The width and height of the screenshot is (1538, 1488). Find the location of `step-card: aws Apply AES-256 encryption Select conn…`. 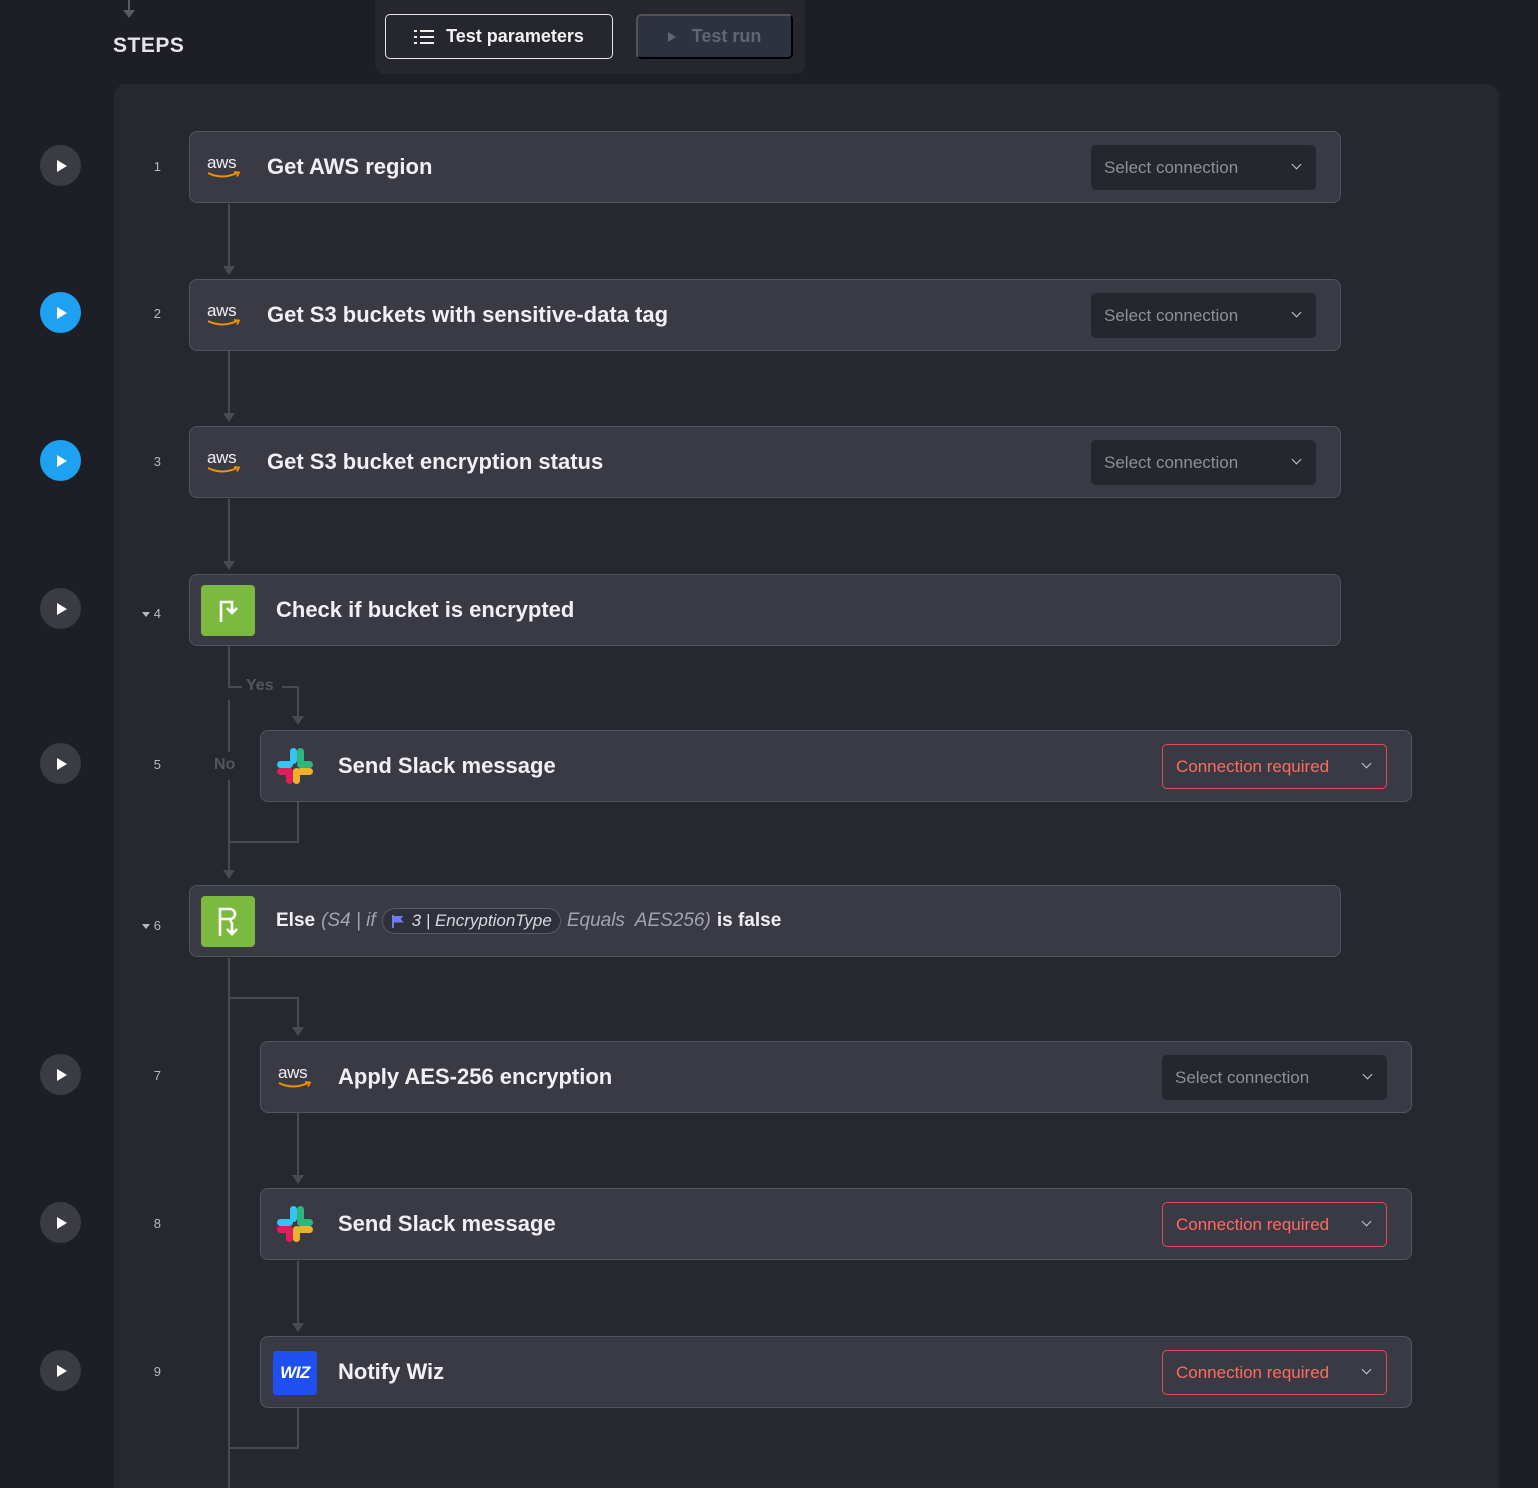

step-card: aws Apply AES-256 encryption Select conn… is located at coordinates (836, 1077).